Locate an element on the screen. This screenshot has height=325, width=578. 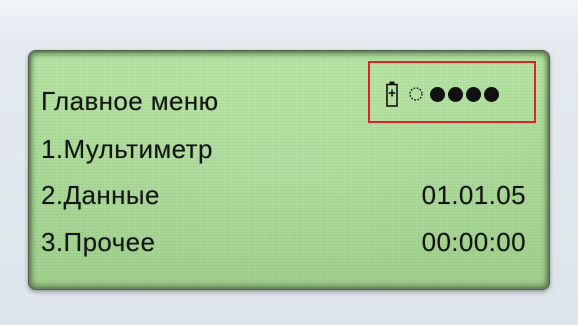
menu-item-multimeter: 1.Мультиметр is located at coordinates (127, 149).